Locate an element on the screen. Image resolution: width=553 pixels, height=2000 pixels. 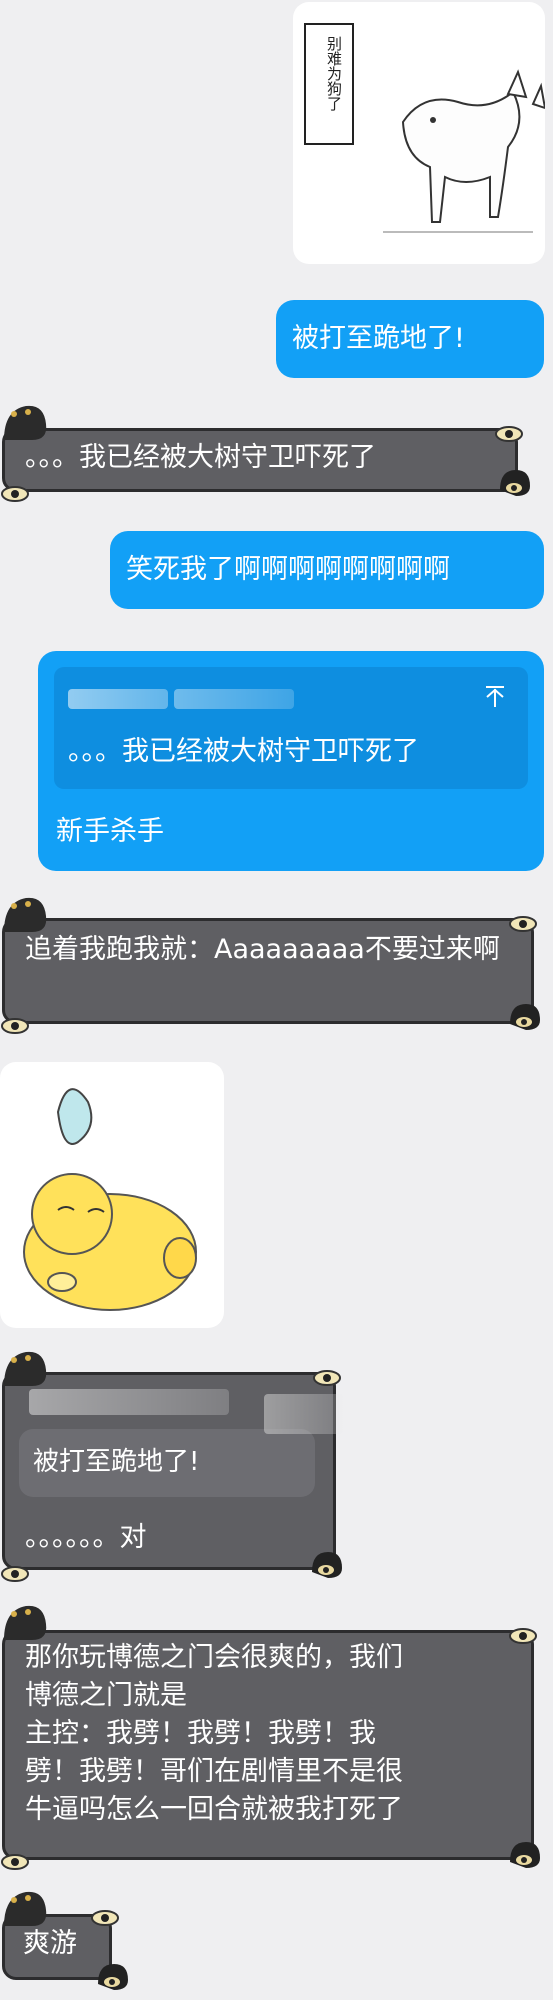
quoted-message: 被打至跪地了! is located at coordinates (167, 1463).